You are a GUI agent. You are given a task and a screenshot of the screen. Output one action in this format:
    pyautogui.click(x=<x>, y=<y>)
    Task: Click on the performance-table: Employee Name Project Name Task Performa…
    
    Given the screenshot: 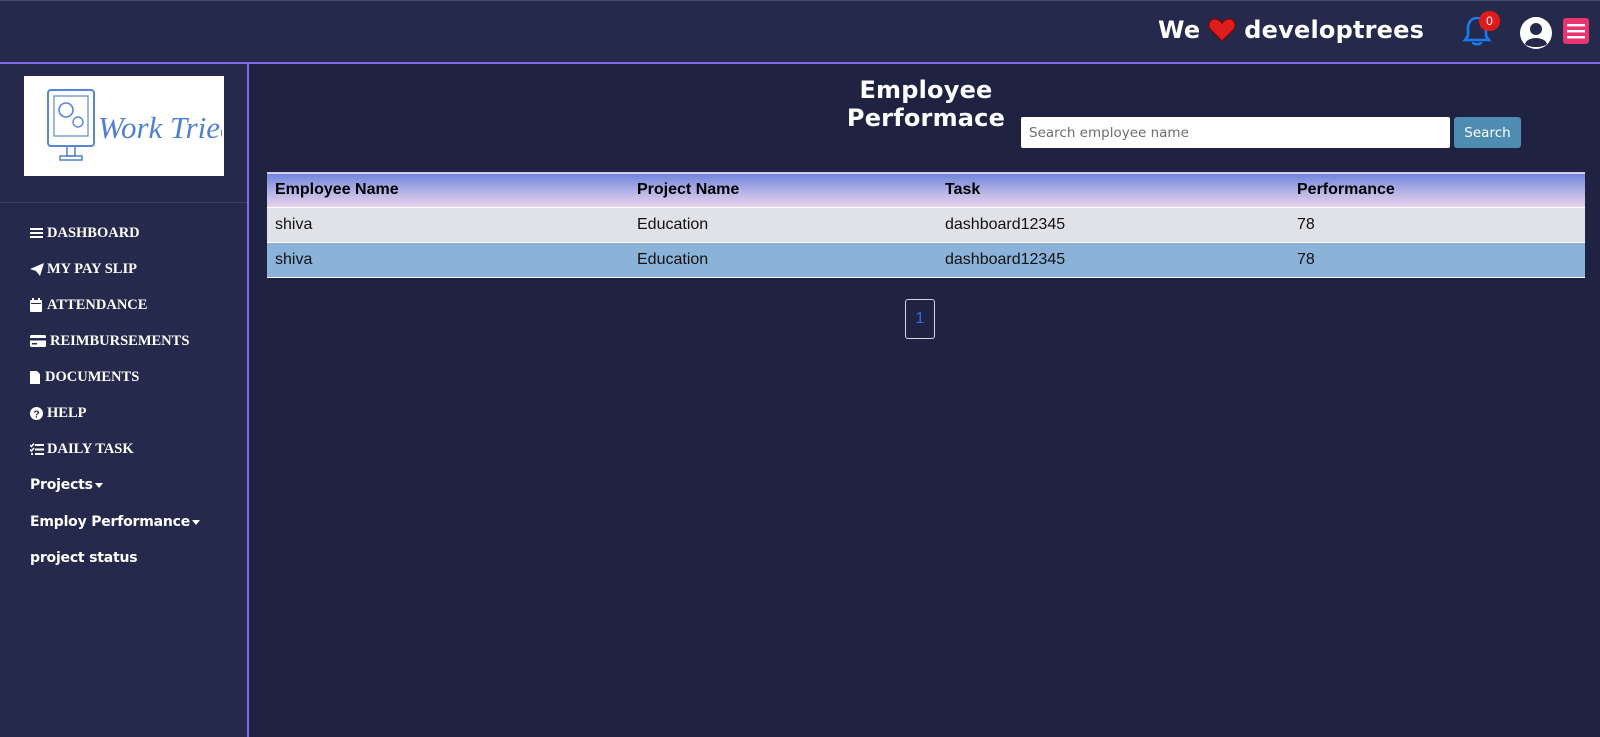 What is the action you would take?
    pyautogui.click(x=926, y=225)
    